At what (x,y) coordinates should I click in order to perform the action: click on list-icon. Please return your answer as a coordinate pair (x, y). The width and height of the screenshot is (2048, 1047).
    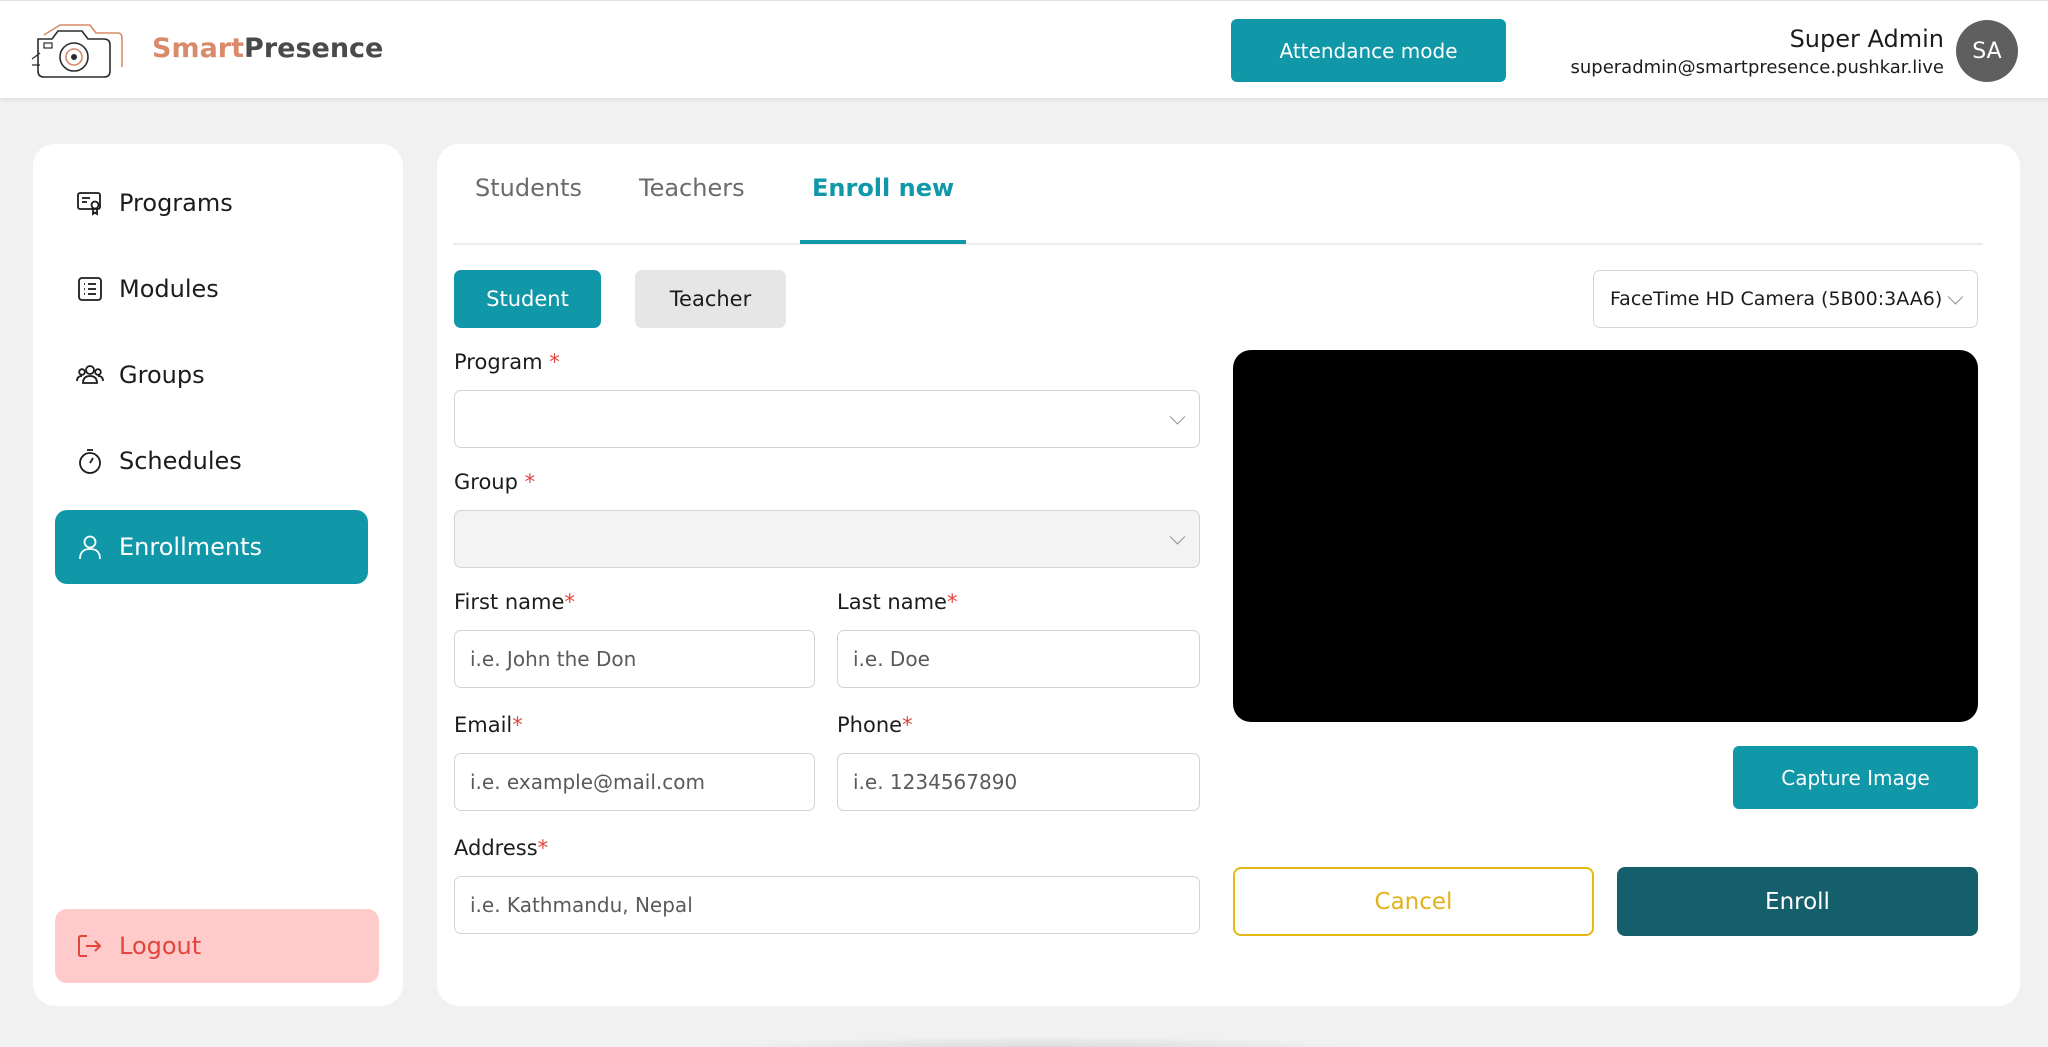
    Looking at the image, I should click on (90, 289).